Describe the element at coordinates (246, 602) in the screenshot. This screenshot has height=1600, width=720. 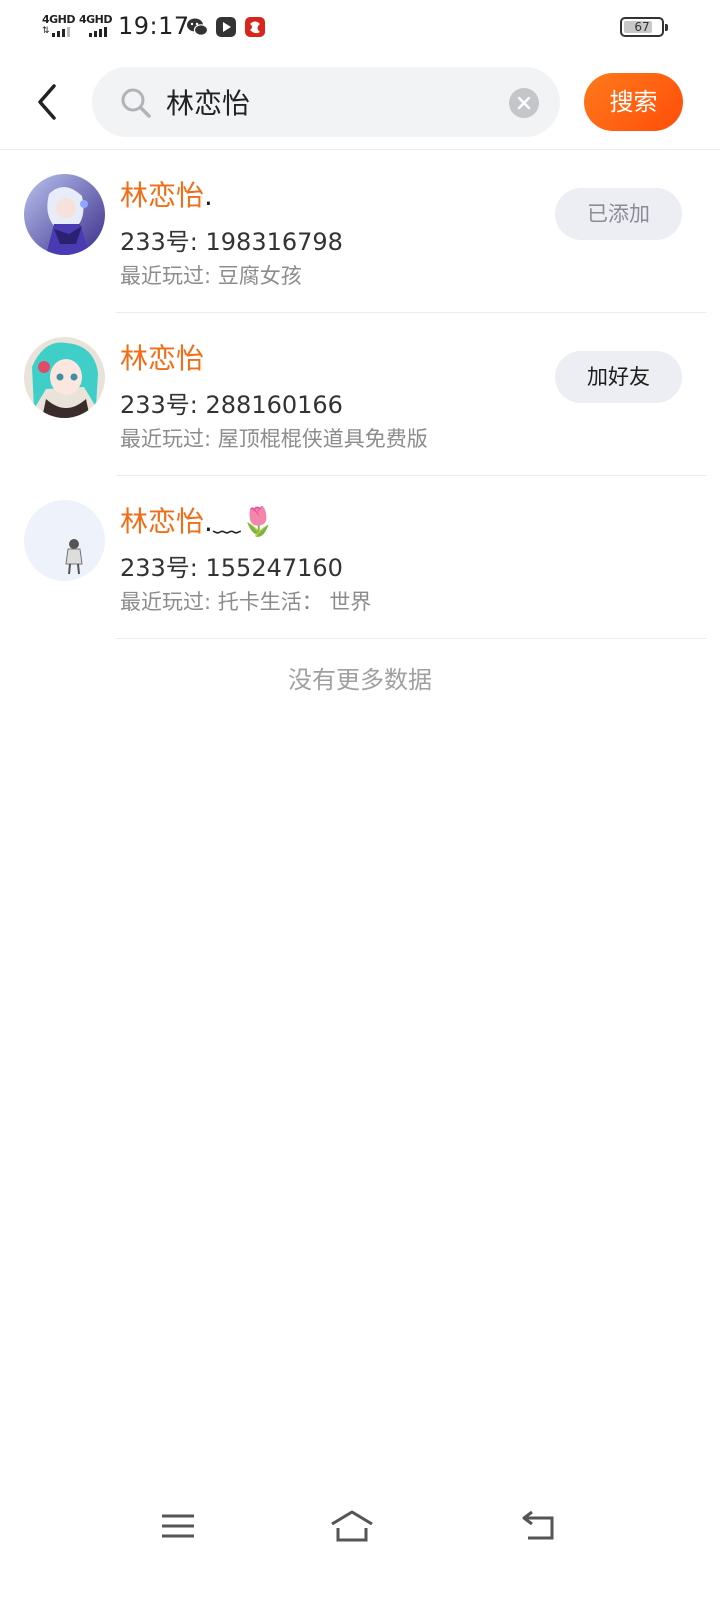
I see `recently-played: 最近玩过: 托卡生活： 世界` at that location.